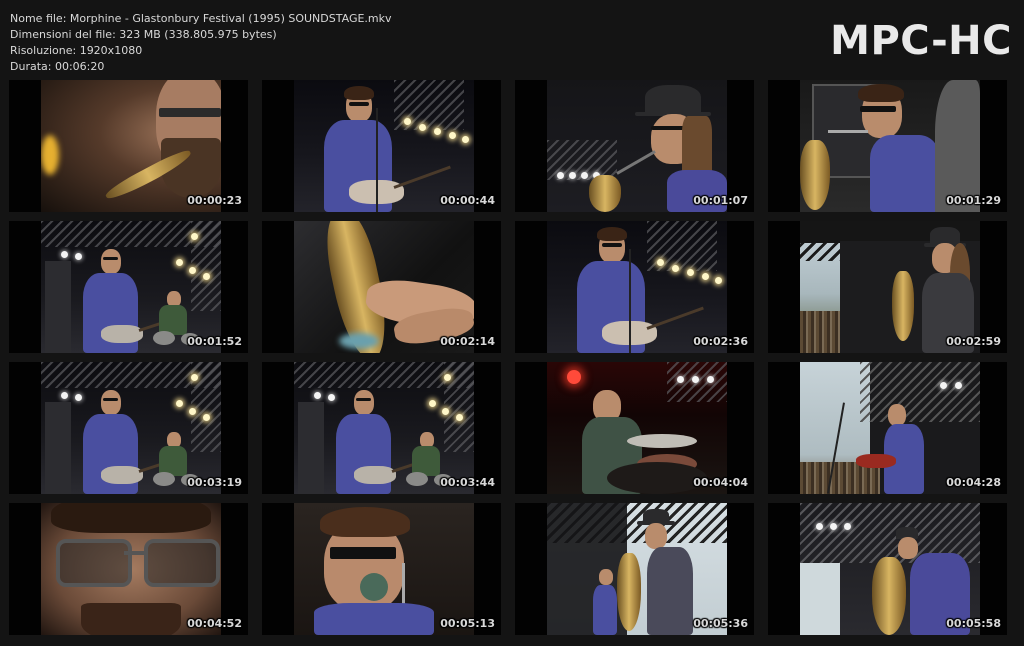 The height and width of the screenshot is (646, 1024). I want to click on video-thumbnail: 00:03:19, so click(128, 428).